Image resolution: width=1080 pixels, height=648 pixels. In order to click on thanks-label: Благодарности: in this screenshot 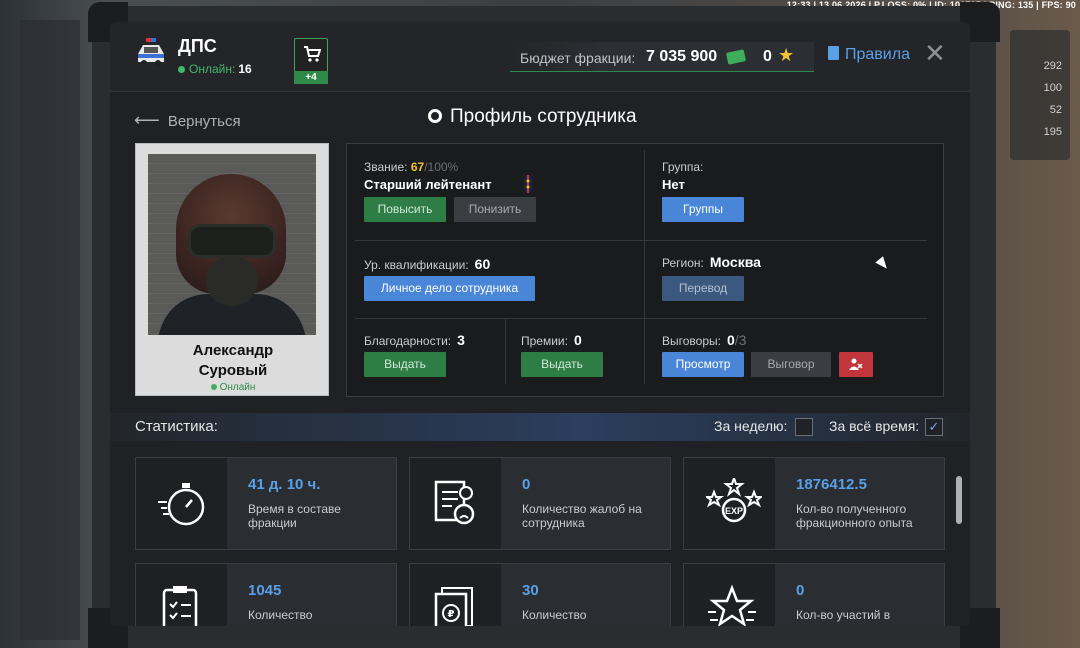, I will do `click(408, 341)`.